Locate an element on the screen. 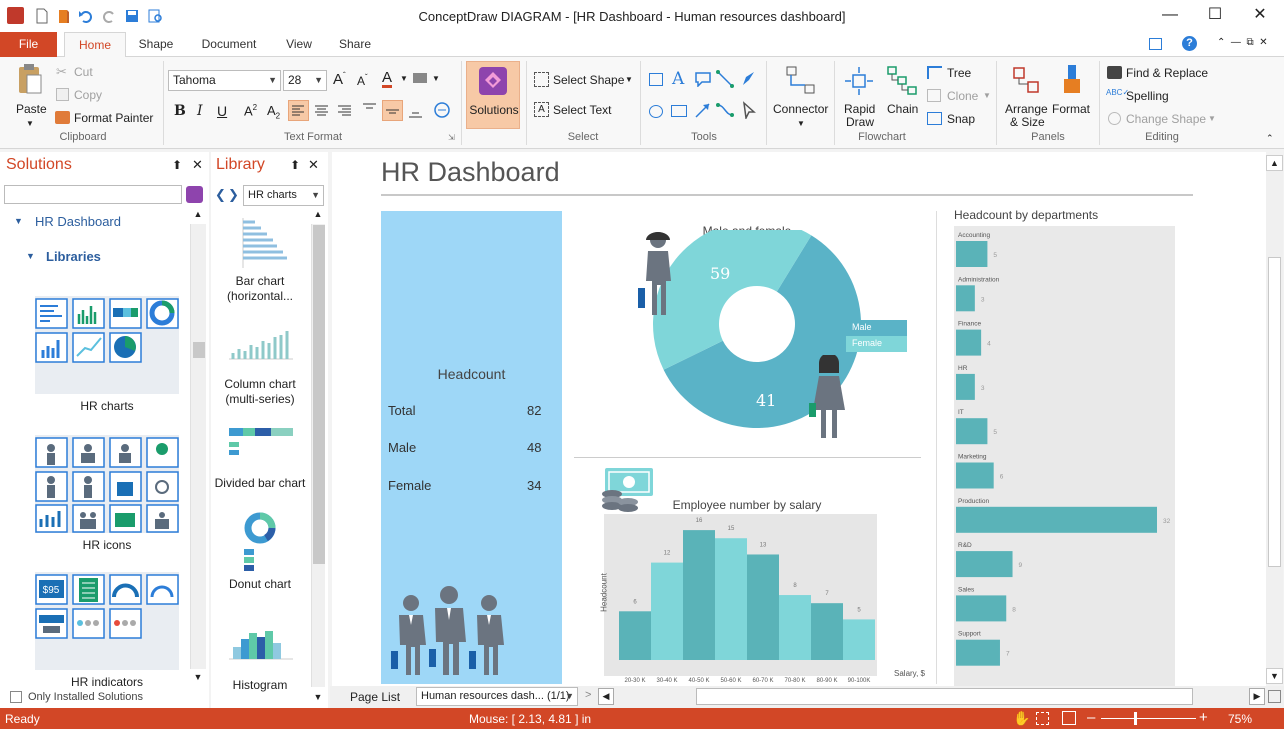 Image resolution: width=1284 pixels, height=729 pixels. arrange-size-label-2: & Size is located at coordinates (1027, 122).